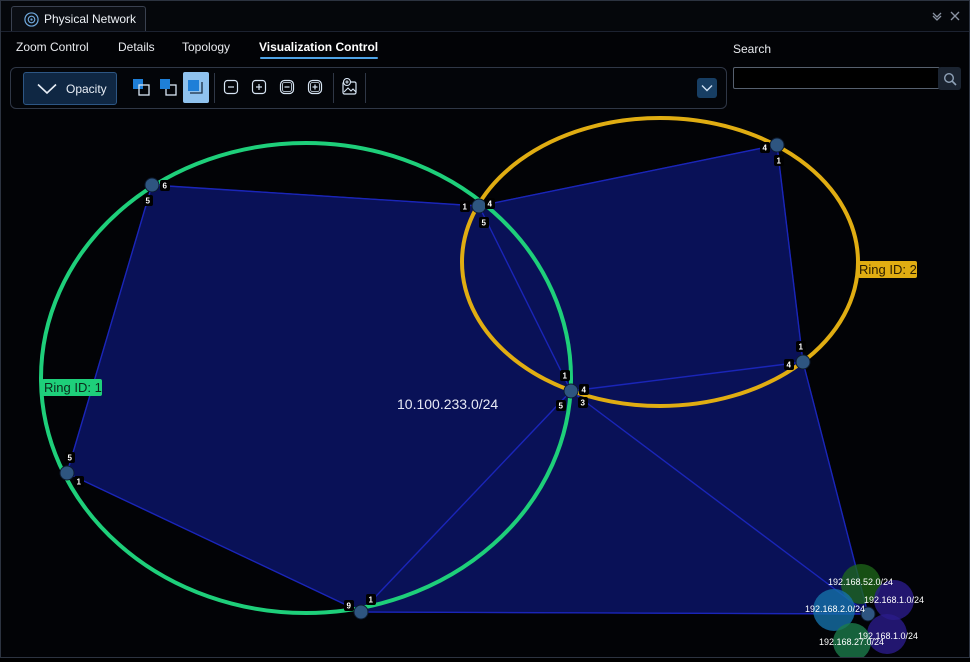 The width and height of the screenshot is (970, 662). Describe the element at coordinates (851, 642) in the screenshot. I see `subnet-tag: 192.168.27.0/24` at that location.